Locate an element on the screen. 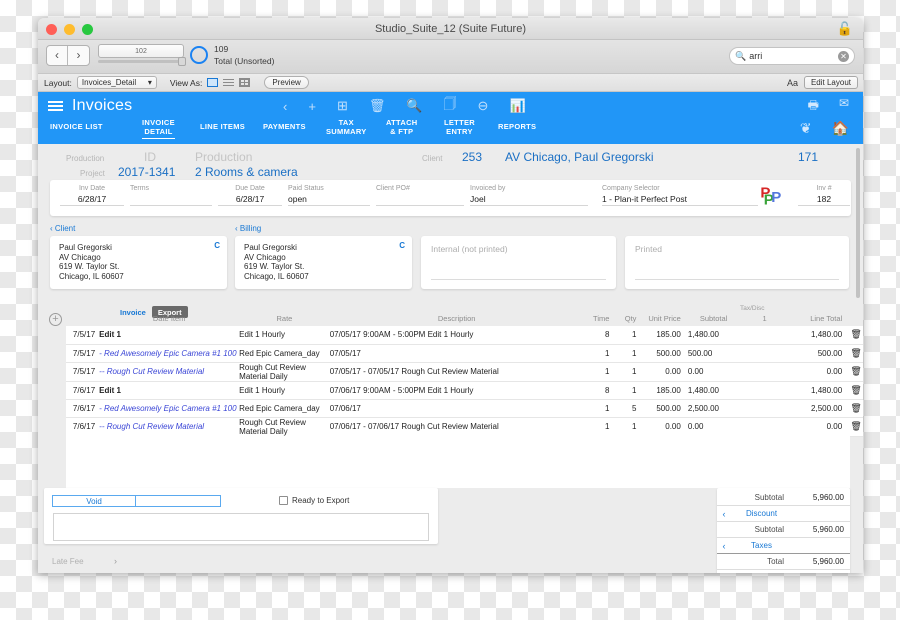  project-number: 2017-1341 is located at coordinates (146, 172).